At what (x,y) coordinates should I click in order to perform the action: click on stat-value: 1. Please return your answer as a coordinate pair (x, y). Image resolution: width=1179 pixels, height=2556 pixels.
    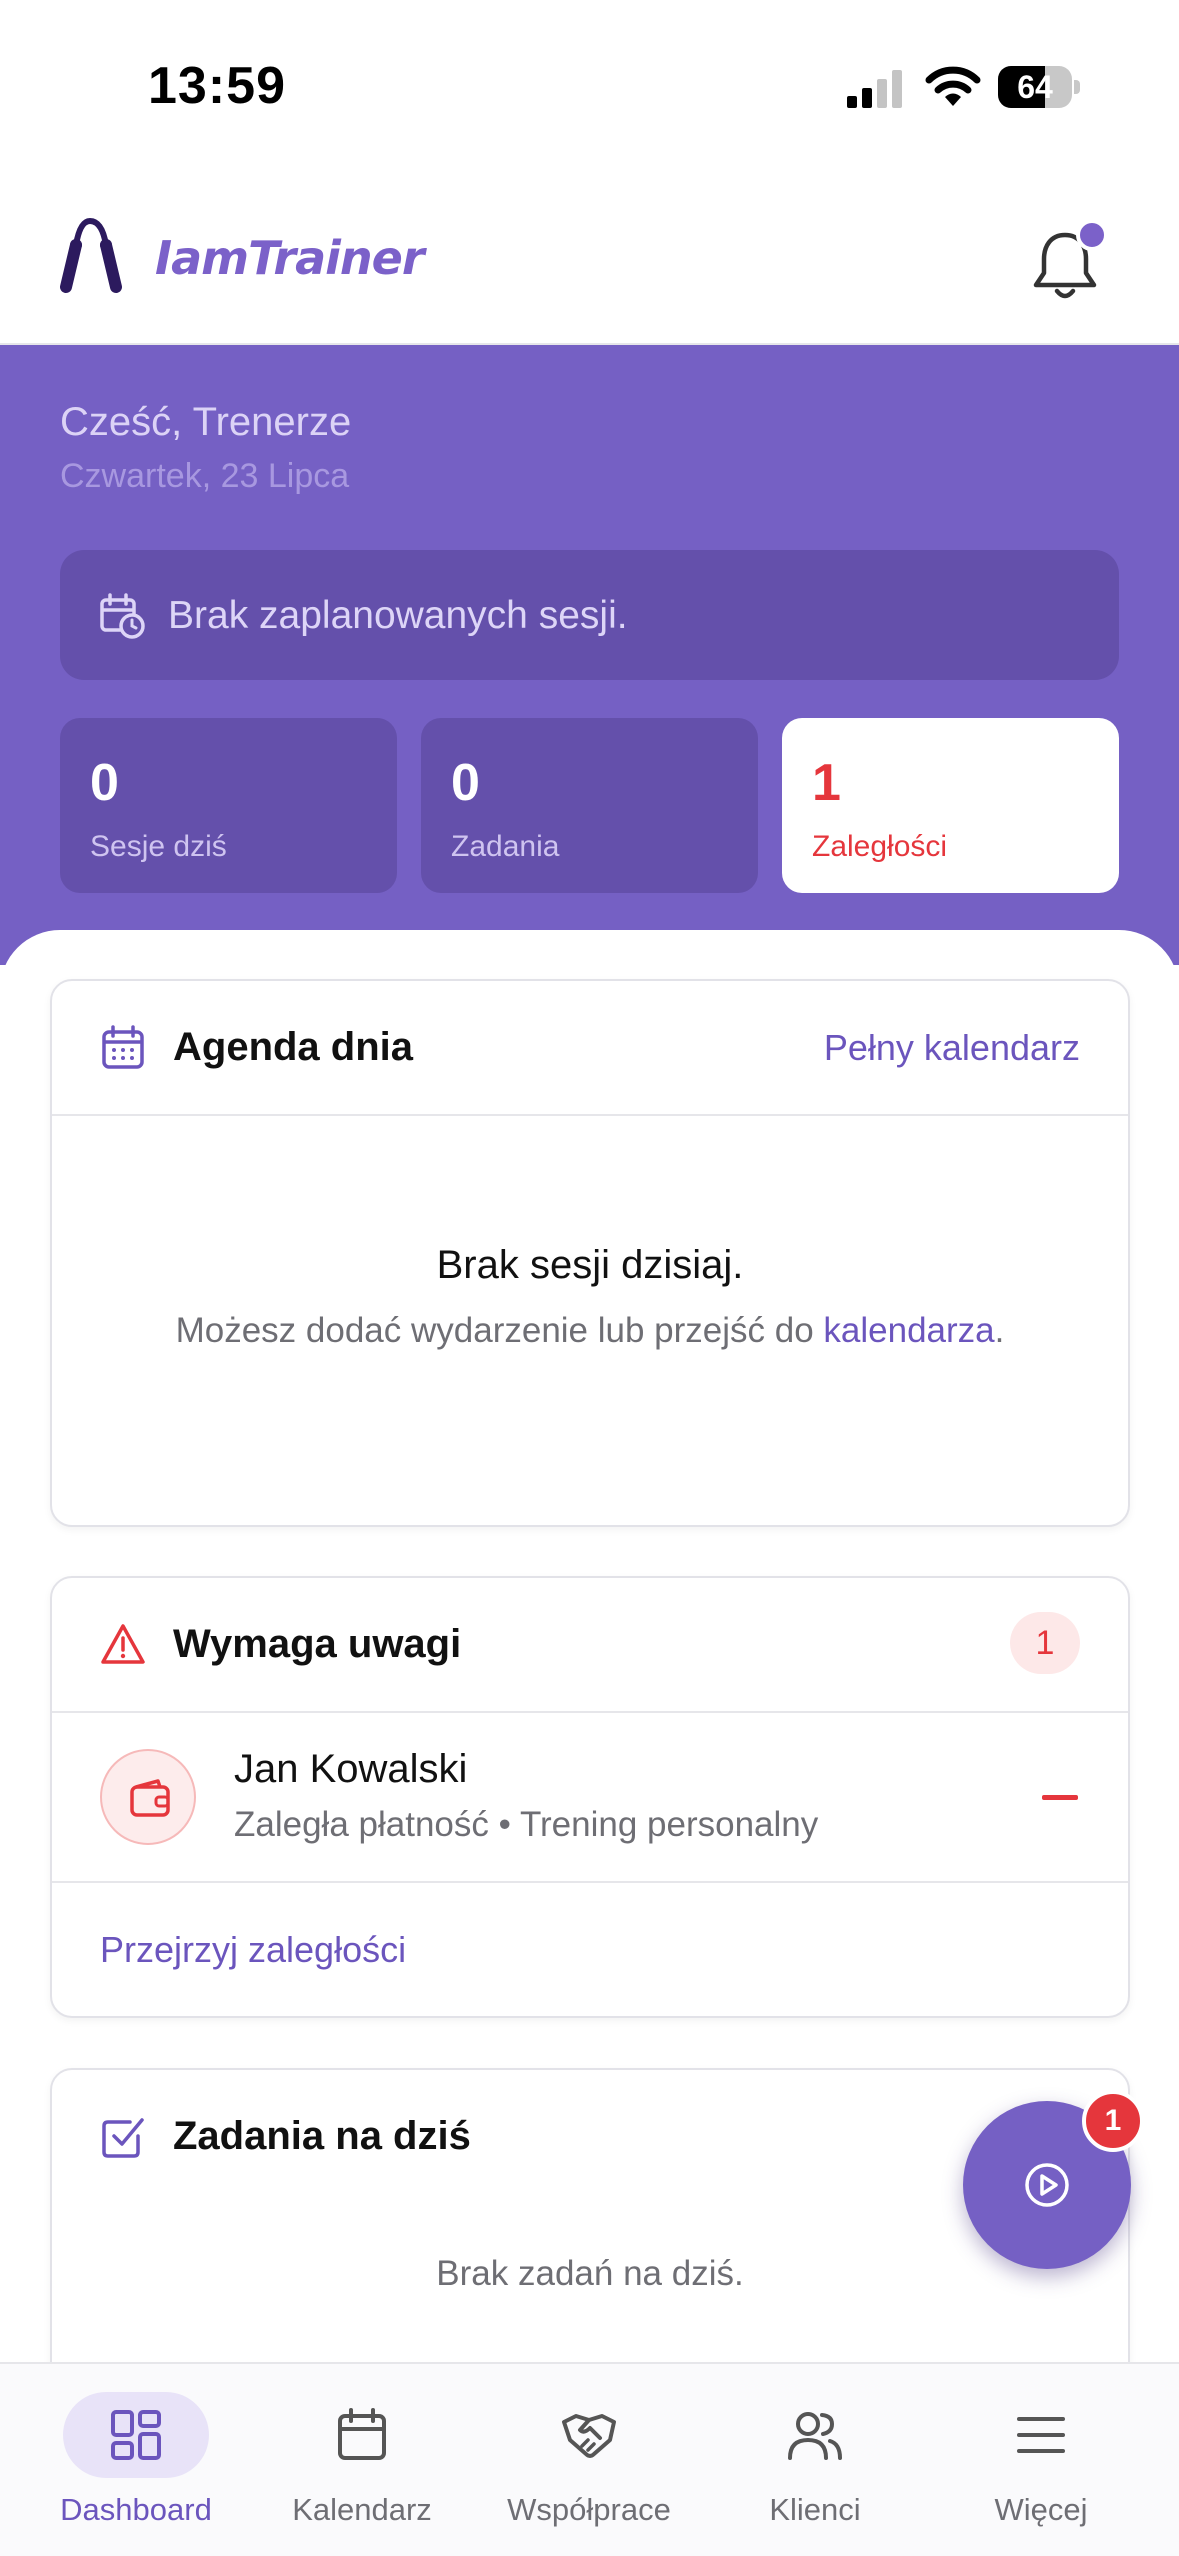
    Looking at the image, I should click on (826, 783).